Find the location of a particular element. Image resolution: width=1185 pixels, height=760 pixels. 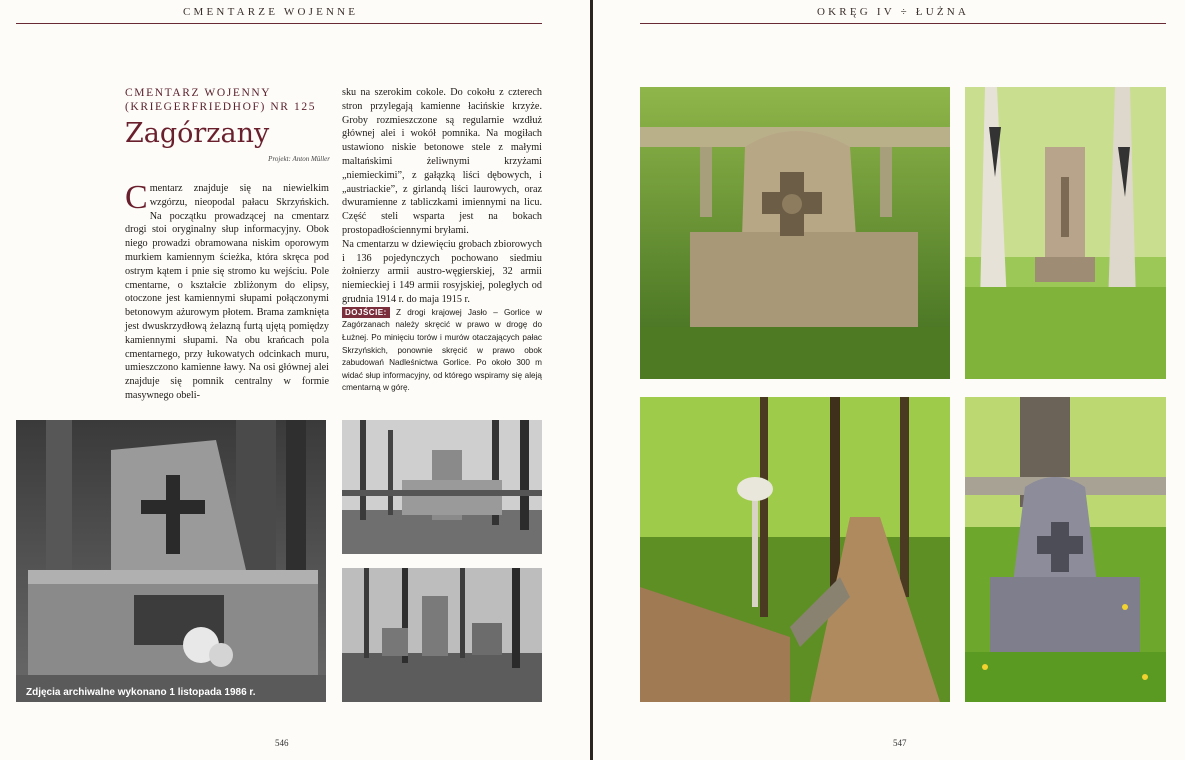

kicker-line-1: CMENTARZ WOJENNY is located at coordinates (198, 93).